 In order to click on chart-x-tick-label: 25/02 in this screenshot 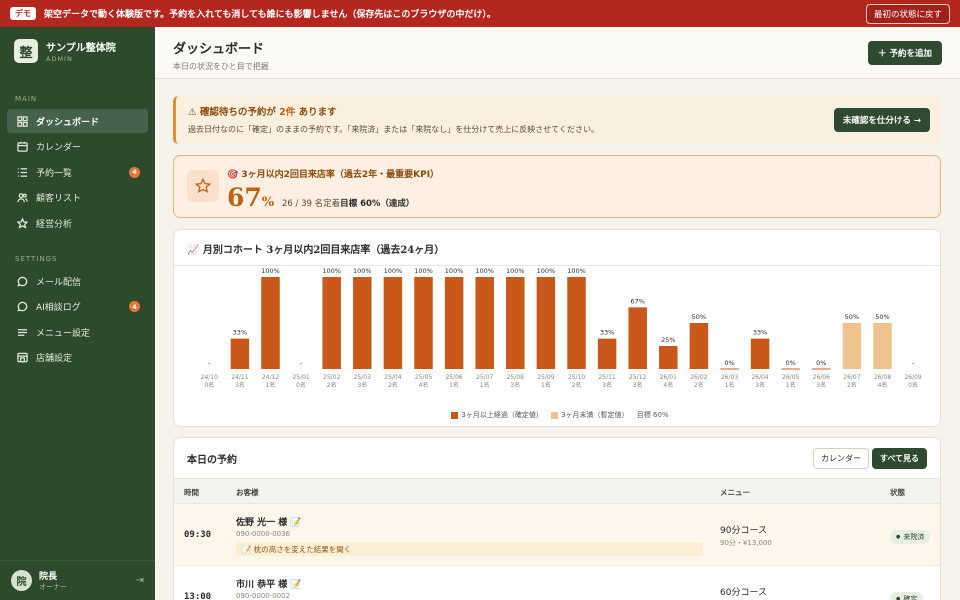, I will do `click(331, 377)`.